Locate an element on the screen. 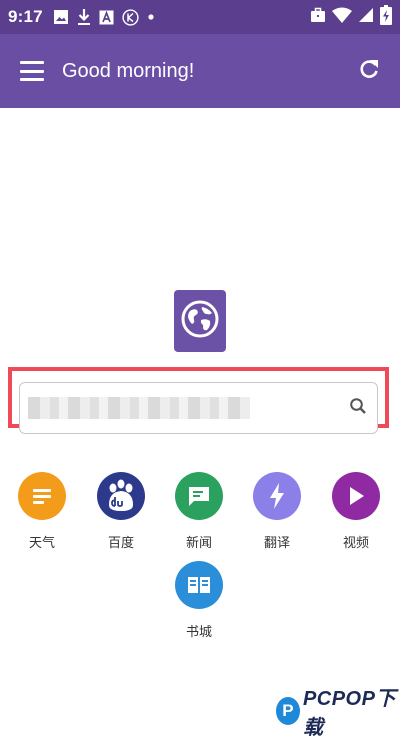  video-play-icon is located at coordinates (356, 496).